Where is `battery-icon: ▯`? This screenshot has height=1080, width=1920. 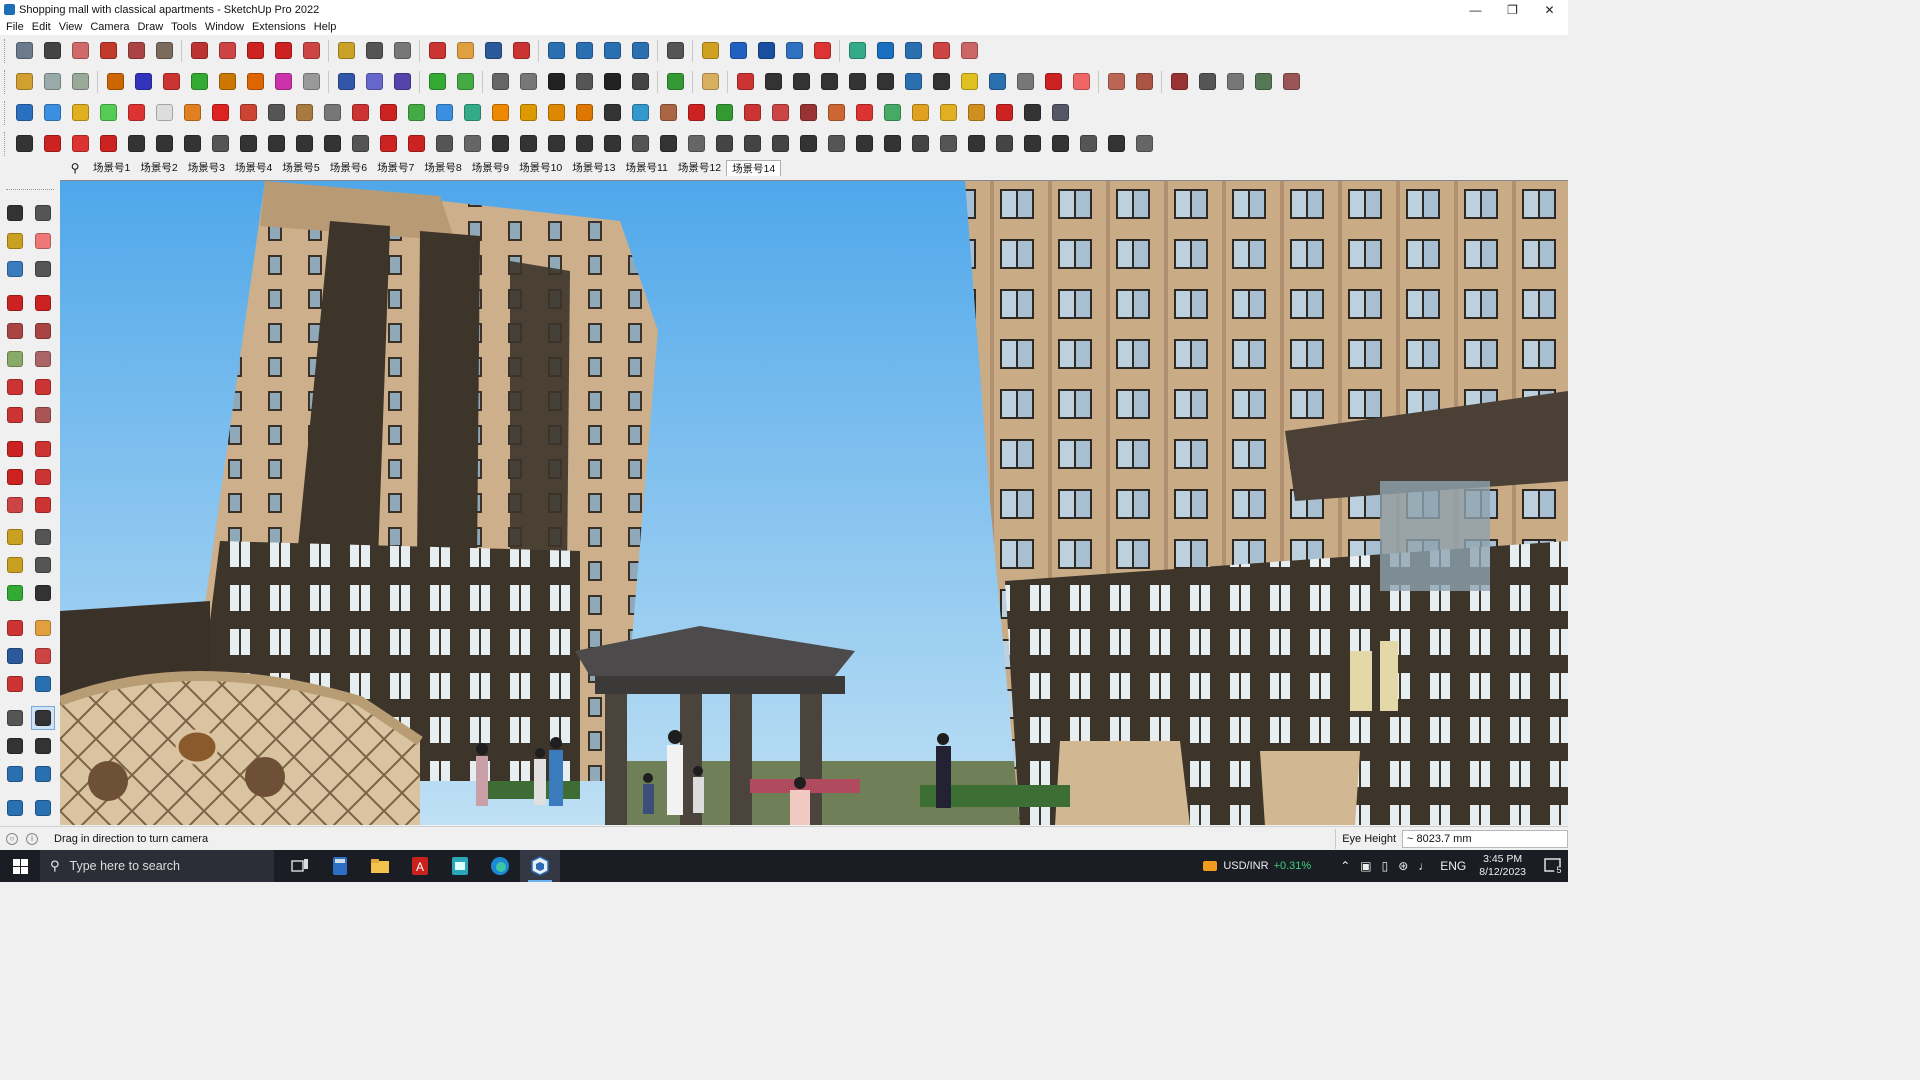 battery-icon: ▯ is located at coordinates (1385, 866).